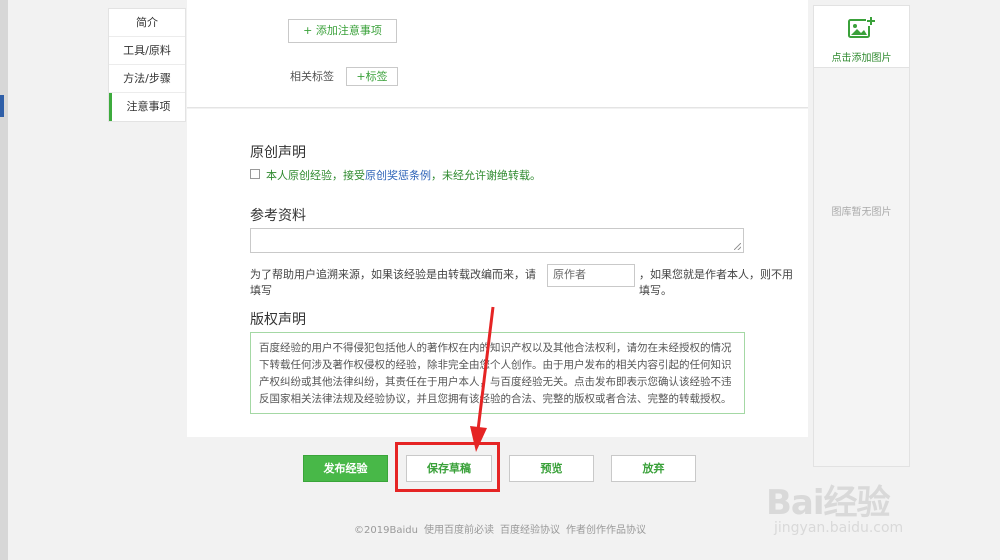  Describe the element at coordinates (606, 530) in the screenshot. I see `footer-link-author: 作者创作作品协议` at that location.